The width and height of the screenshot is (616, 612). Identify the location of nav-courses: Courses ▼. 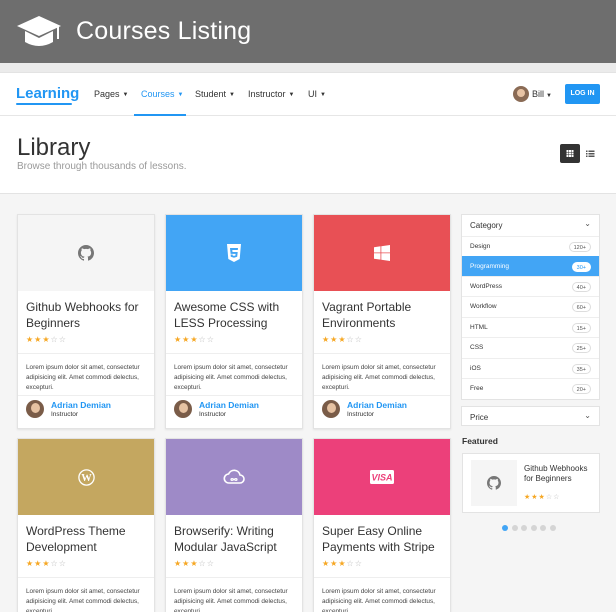
(162, 94).